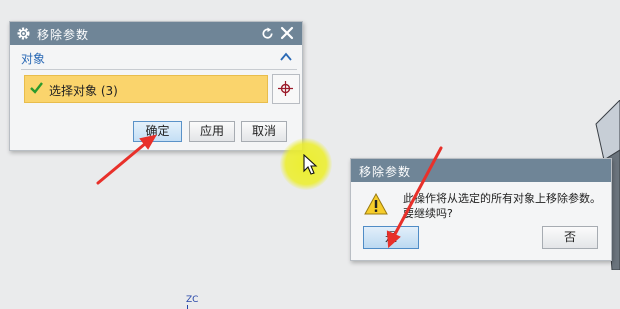  What do you see at coordinates (127, 159) in the screenshot?
I see `arrow-to-ok-button` at bounding box center [127, 159].